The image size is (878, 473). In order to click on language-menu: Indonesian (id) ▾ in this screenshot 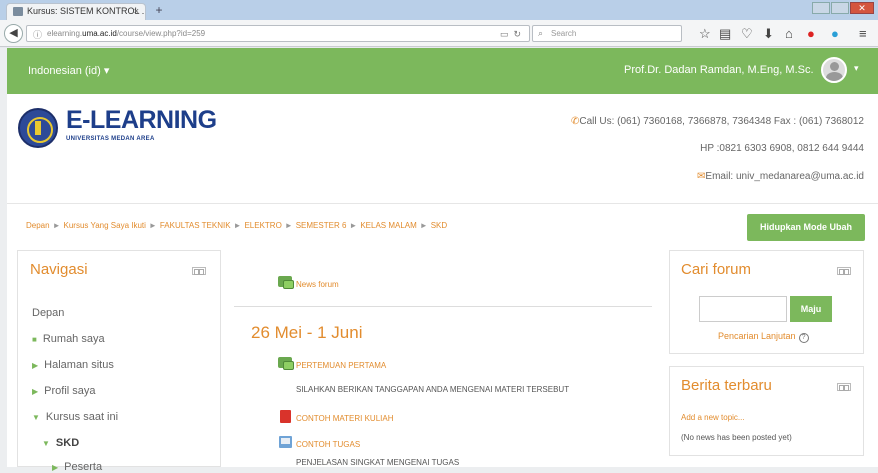, I will do `click(68, 70)`.